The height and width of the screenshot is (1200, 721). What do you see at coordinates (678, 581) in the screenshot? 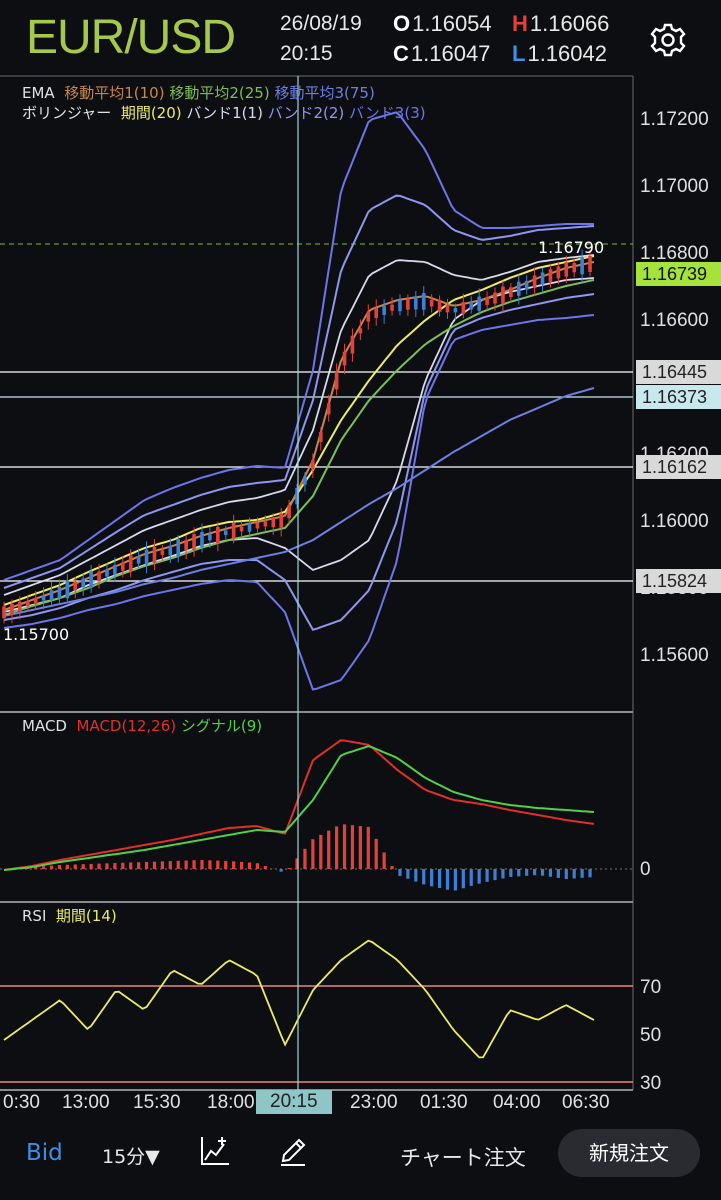
I see `level-tag: 1.15824` at bounding box center [678, 581].